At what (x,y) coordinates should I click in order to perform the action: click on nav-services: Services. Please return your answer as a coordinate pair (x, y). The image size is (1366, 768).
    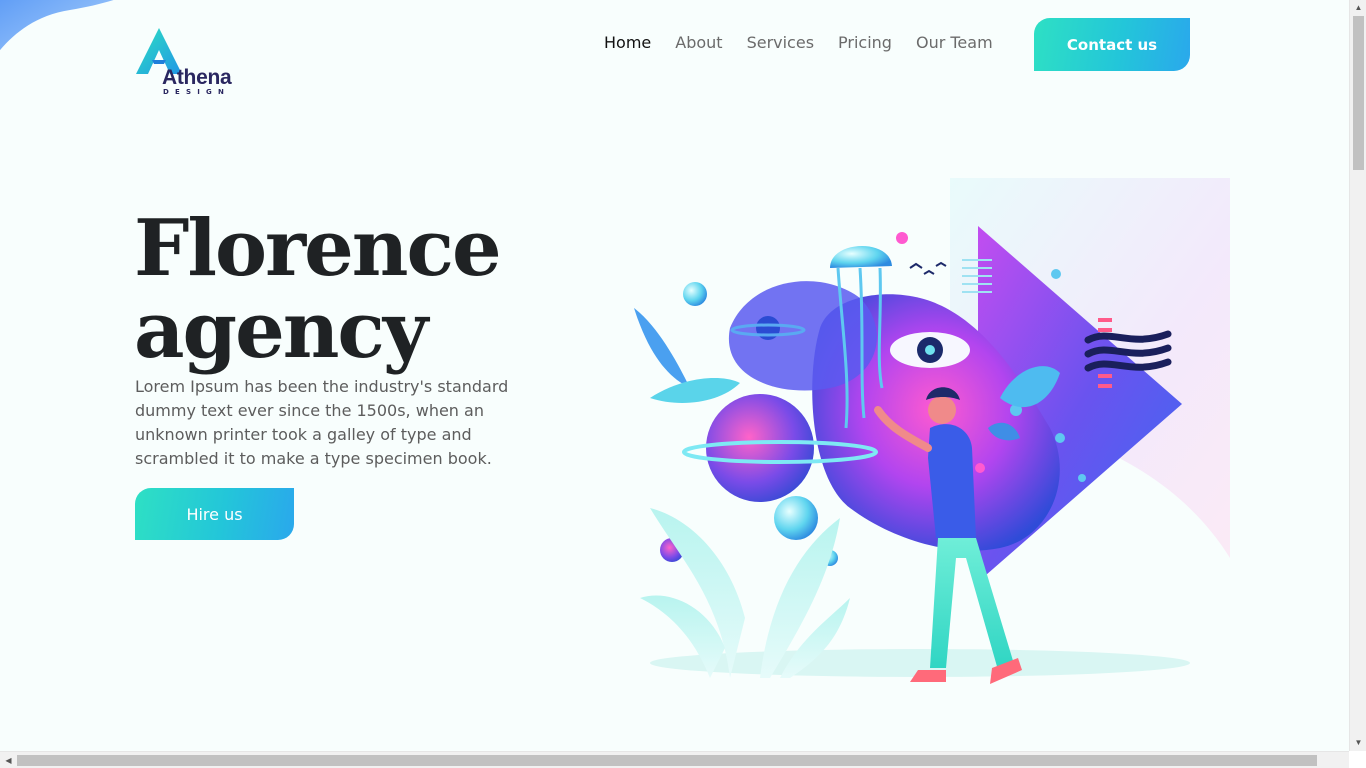
    Looking at the image, I should click on (780, 43).